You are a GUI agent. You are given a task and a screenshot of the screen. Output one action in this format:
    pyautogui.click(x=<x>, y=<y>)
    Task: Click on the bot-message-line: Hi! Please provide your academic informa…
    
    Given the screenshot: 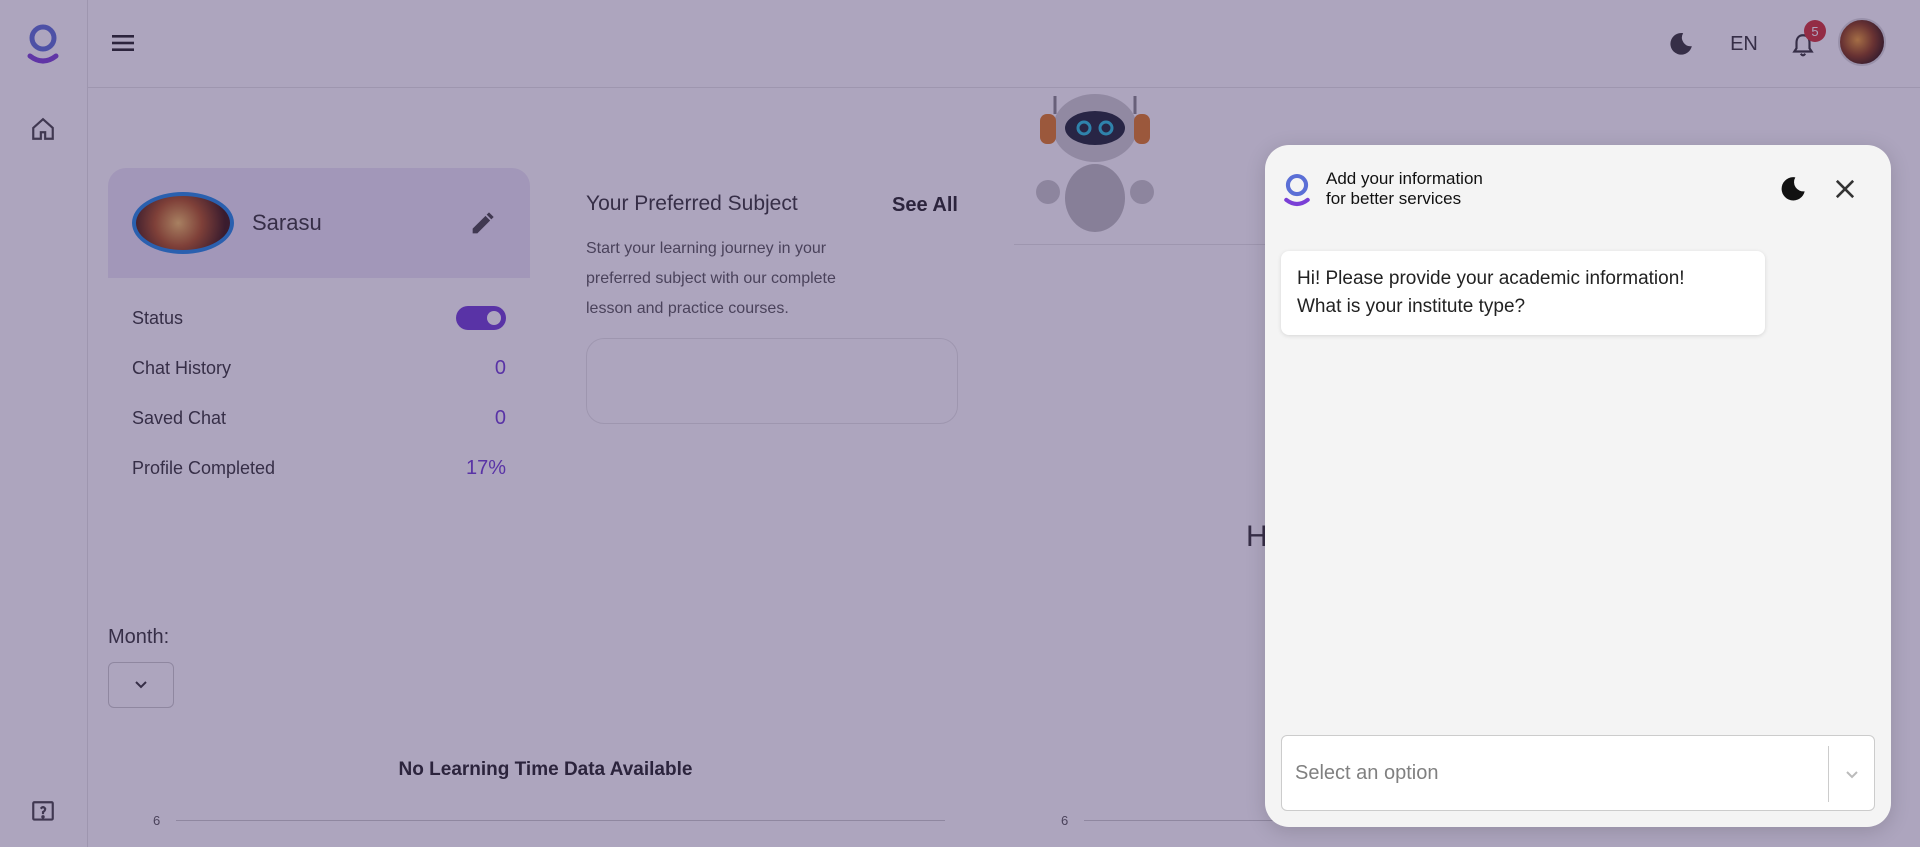 What is the action you would take?
    pyautogui.click(x=1491, y=278)
    